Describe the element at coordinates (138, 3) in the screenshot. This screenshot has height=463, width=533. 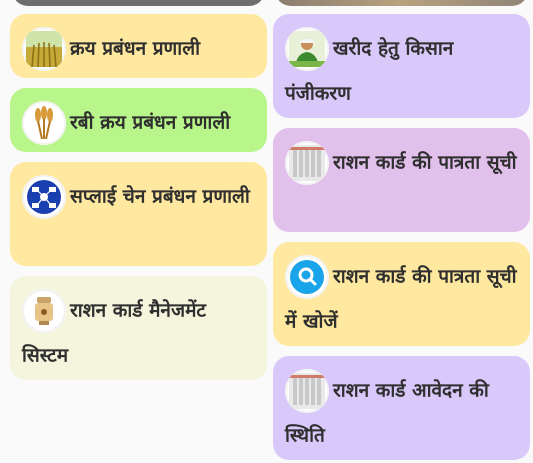
I see `previous-card-left-edge` at that location.